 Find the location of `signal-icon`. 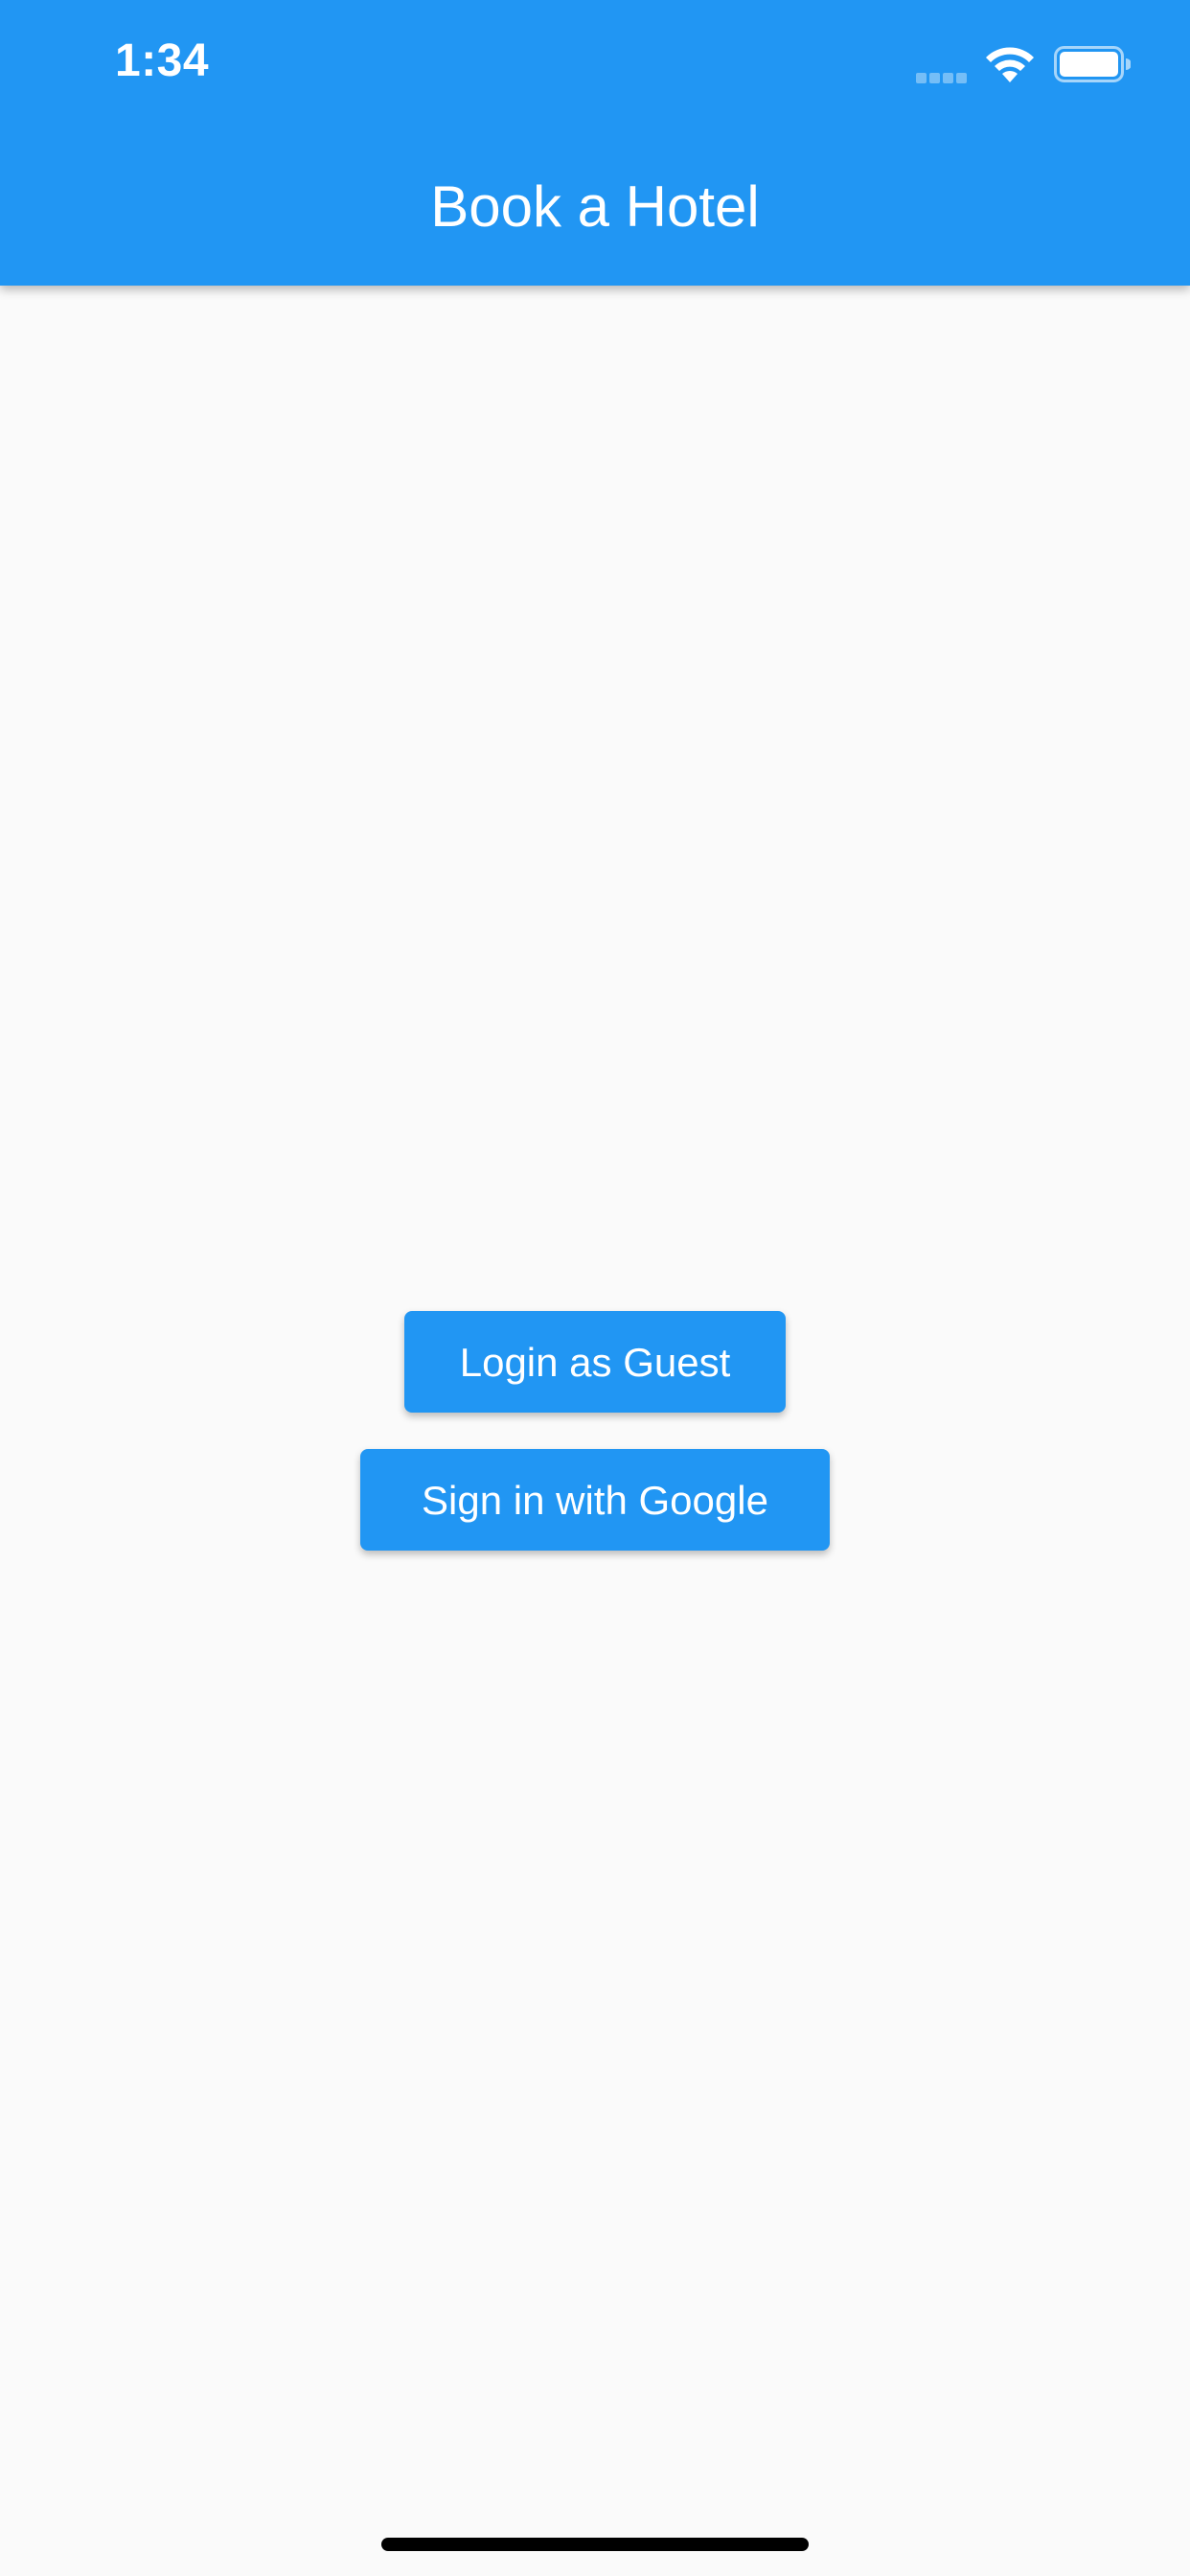

signal-icon is located at coordinates (943, 77).